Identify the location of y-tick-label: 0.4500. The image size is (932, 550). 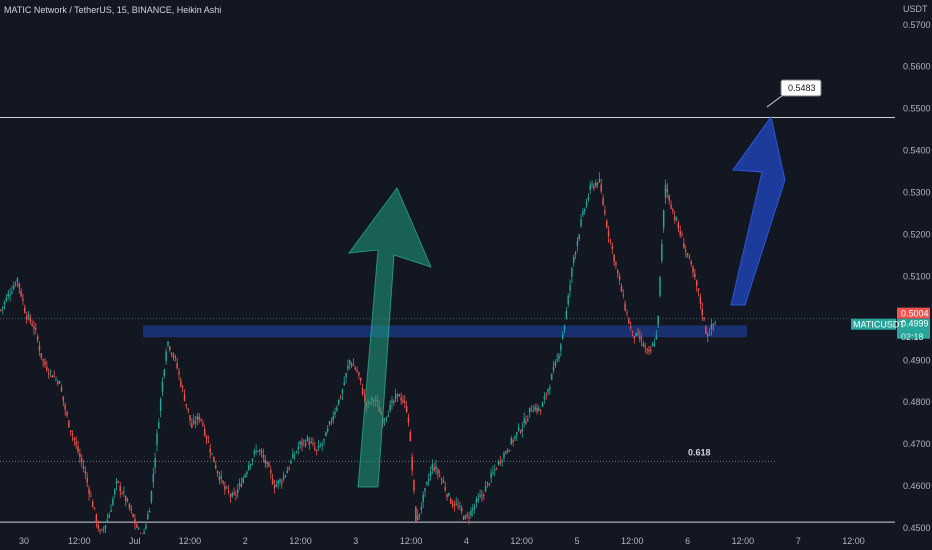
(917, 528).